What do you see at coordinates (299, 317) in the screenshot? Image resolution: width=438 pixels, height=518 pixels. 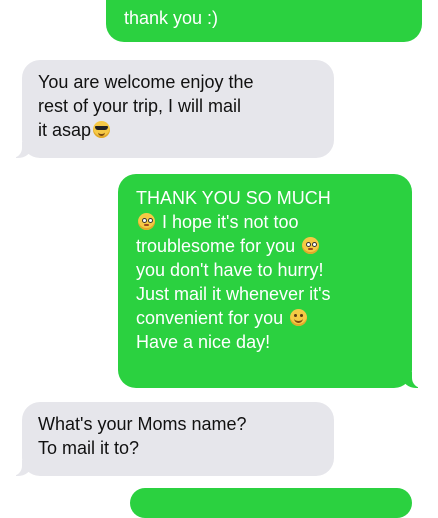 I see `smiling-face-icon` at bounding box center [299, 317].